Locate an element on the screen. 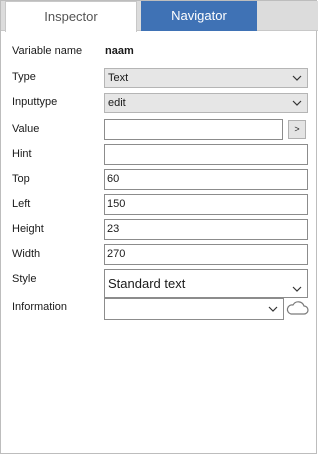  width-input: 270 is located at coordinates (206, 254).